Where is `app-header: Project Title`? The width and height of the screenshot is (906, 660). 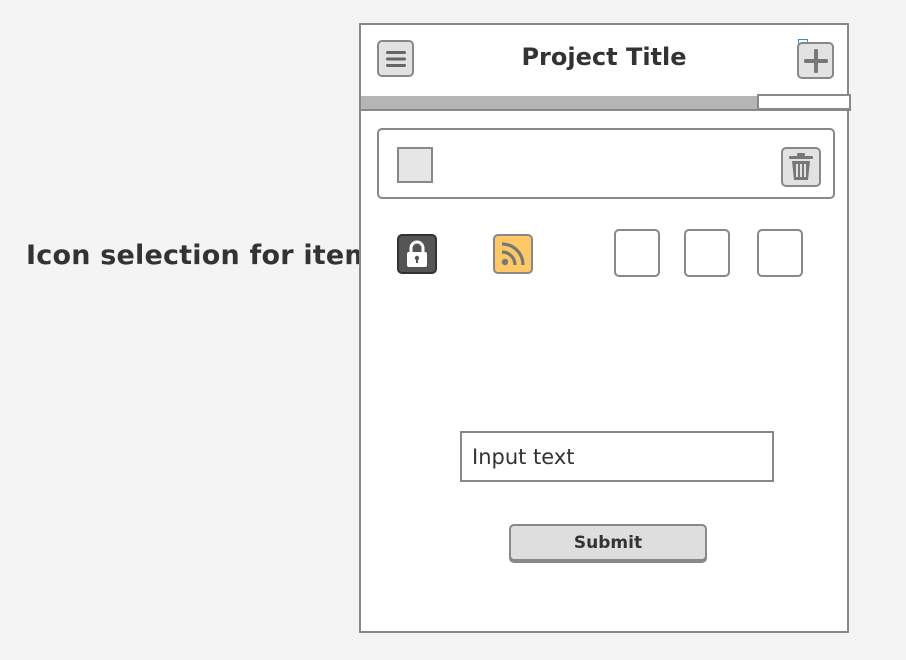
app-header: Project Title is located at coordinates (604, 61).